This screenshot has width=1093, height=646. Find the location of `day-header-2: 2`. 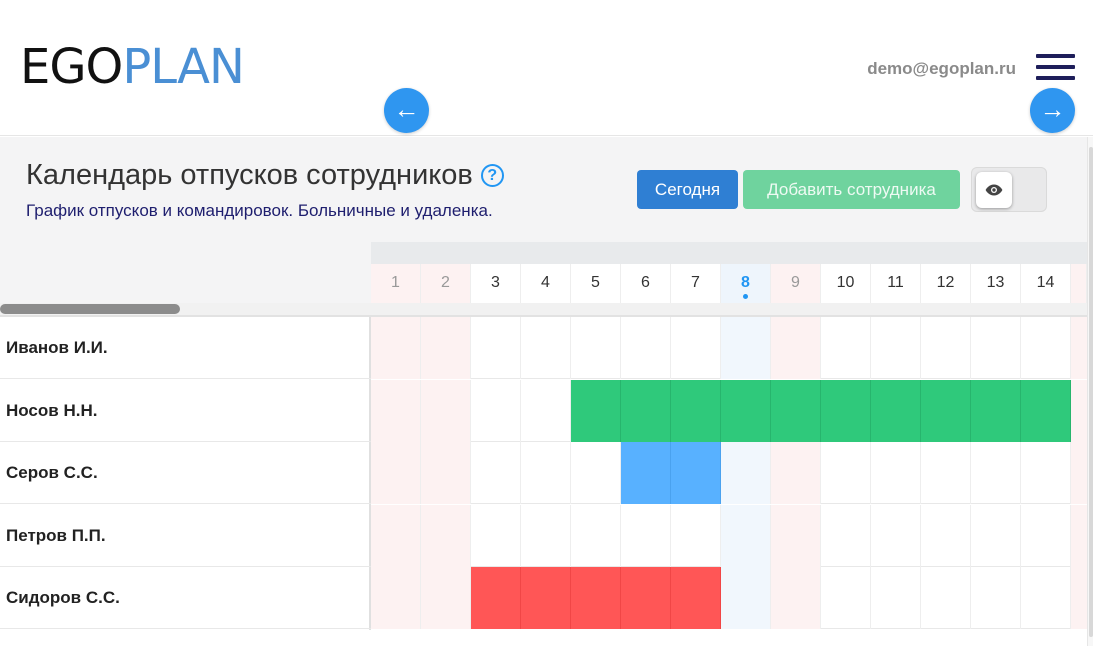

day-header-2: 2 is located at coordinates (446, 283).